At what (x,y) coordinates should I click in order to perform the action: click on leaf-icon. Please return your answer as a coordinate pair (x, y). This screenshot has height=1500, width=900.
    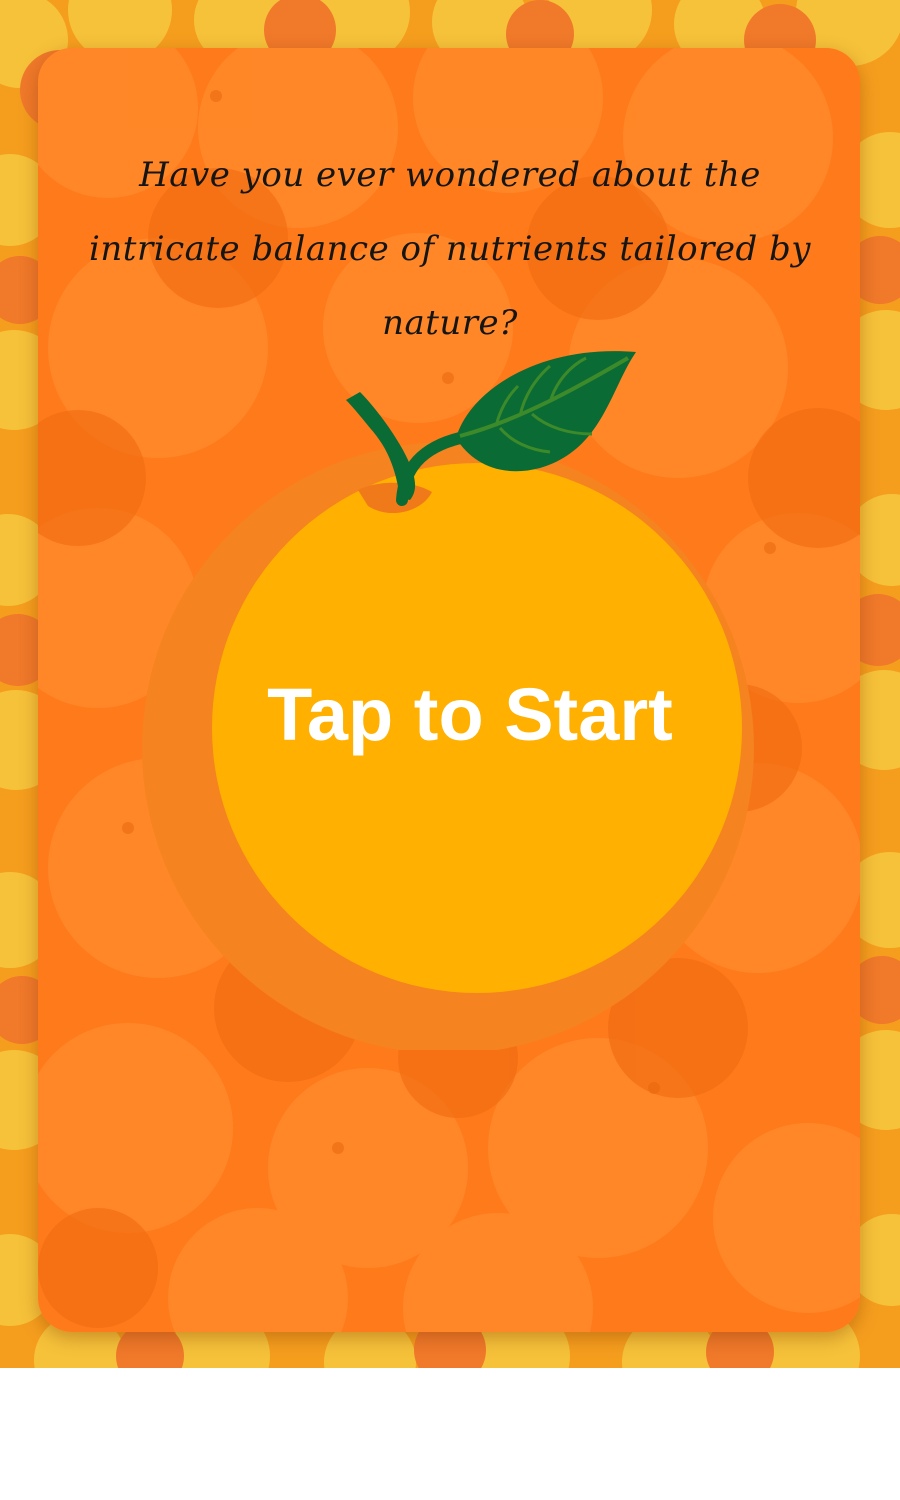
    Looking at the image, I should click on (546, 411).